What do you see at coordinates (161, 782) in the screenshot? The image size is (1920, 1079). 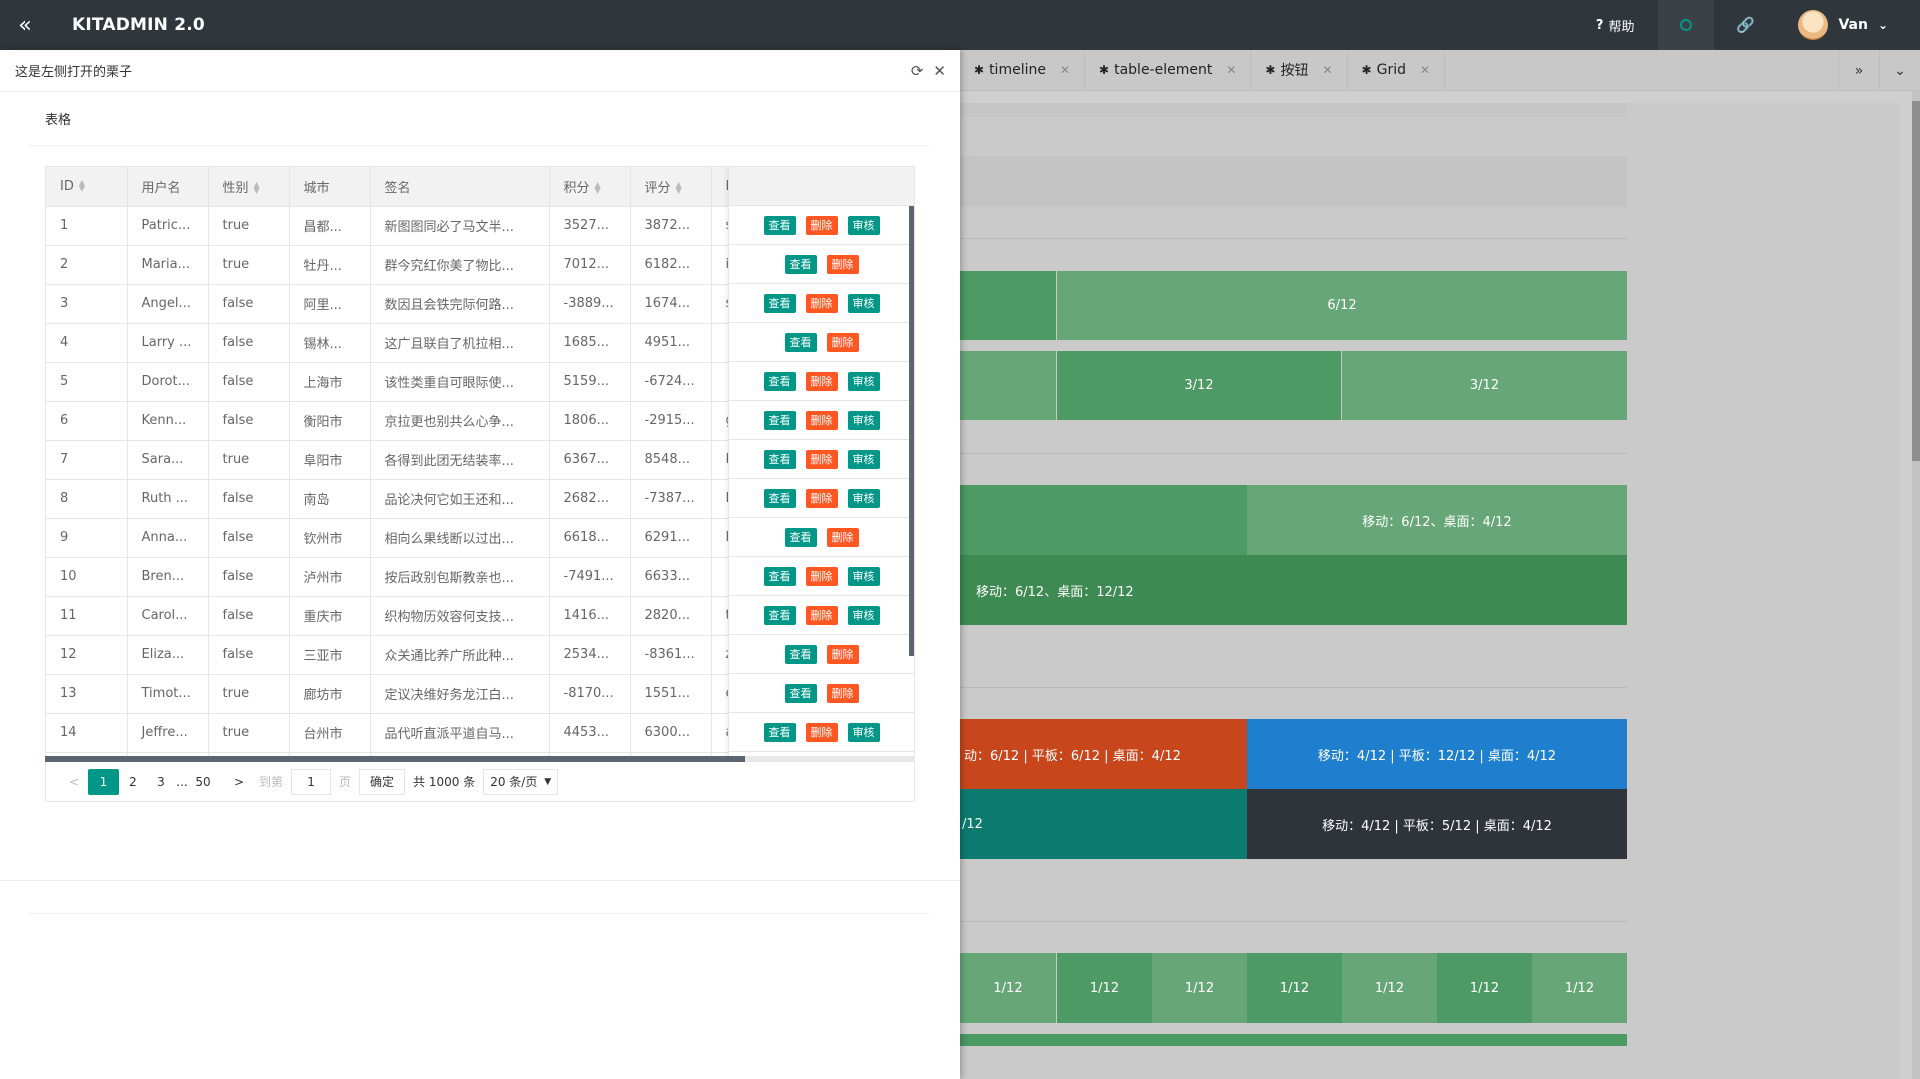 I see `page-3-button: 3` at bounding box center [161, 782].